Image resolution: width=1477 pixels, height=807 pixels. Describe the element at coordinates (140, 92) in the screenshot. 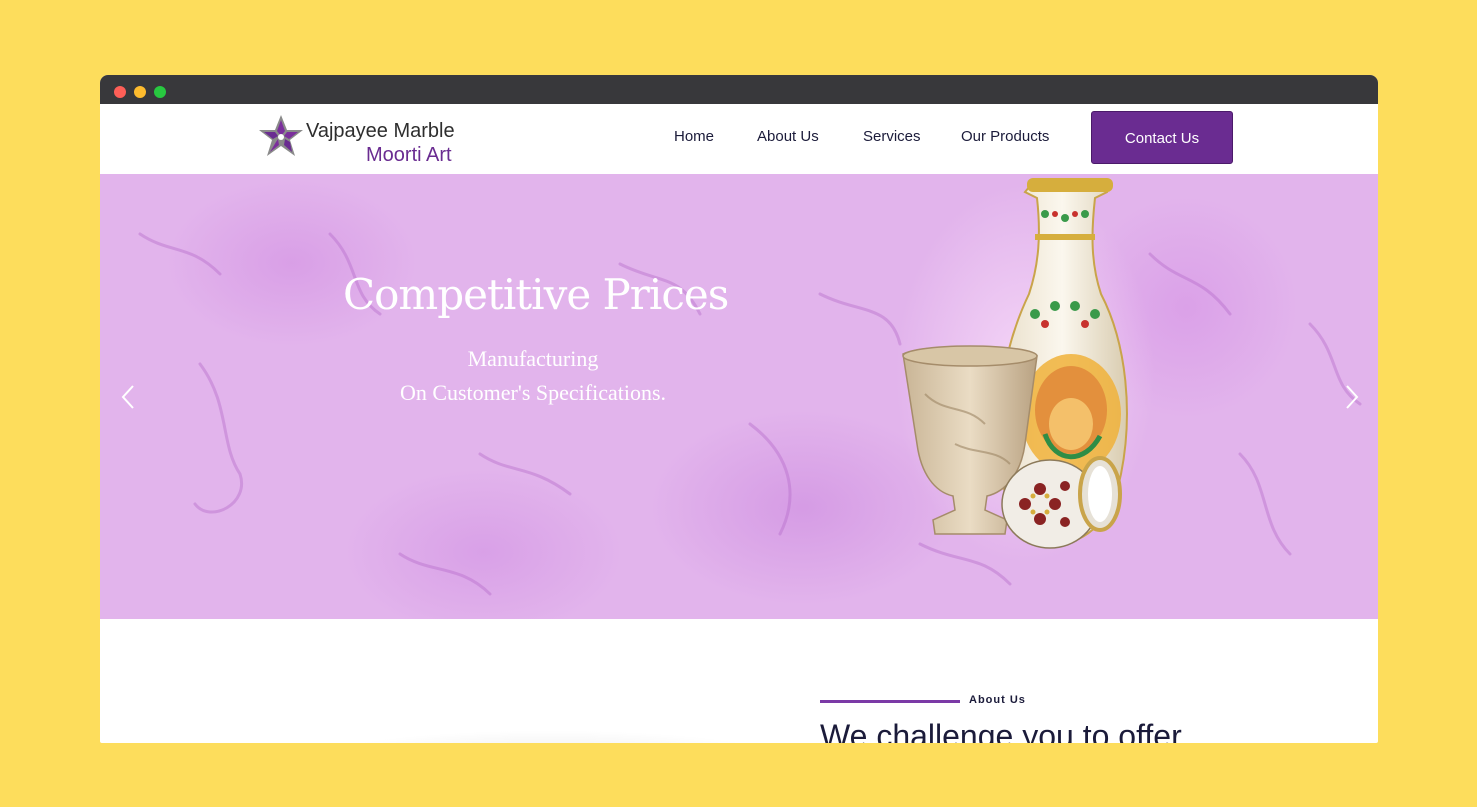

I see `minimize-window-button` at that location.